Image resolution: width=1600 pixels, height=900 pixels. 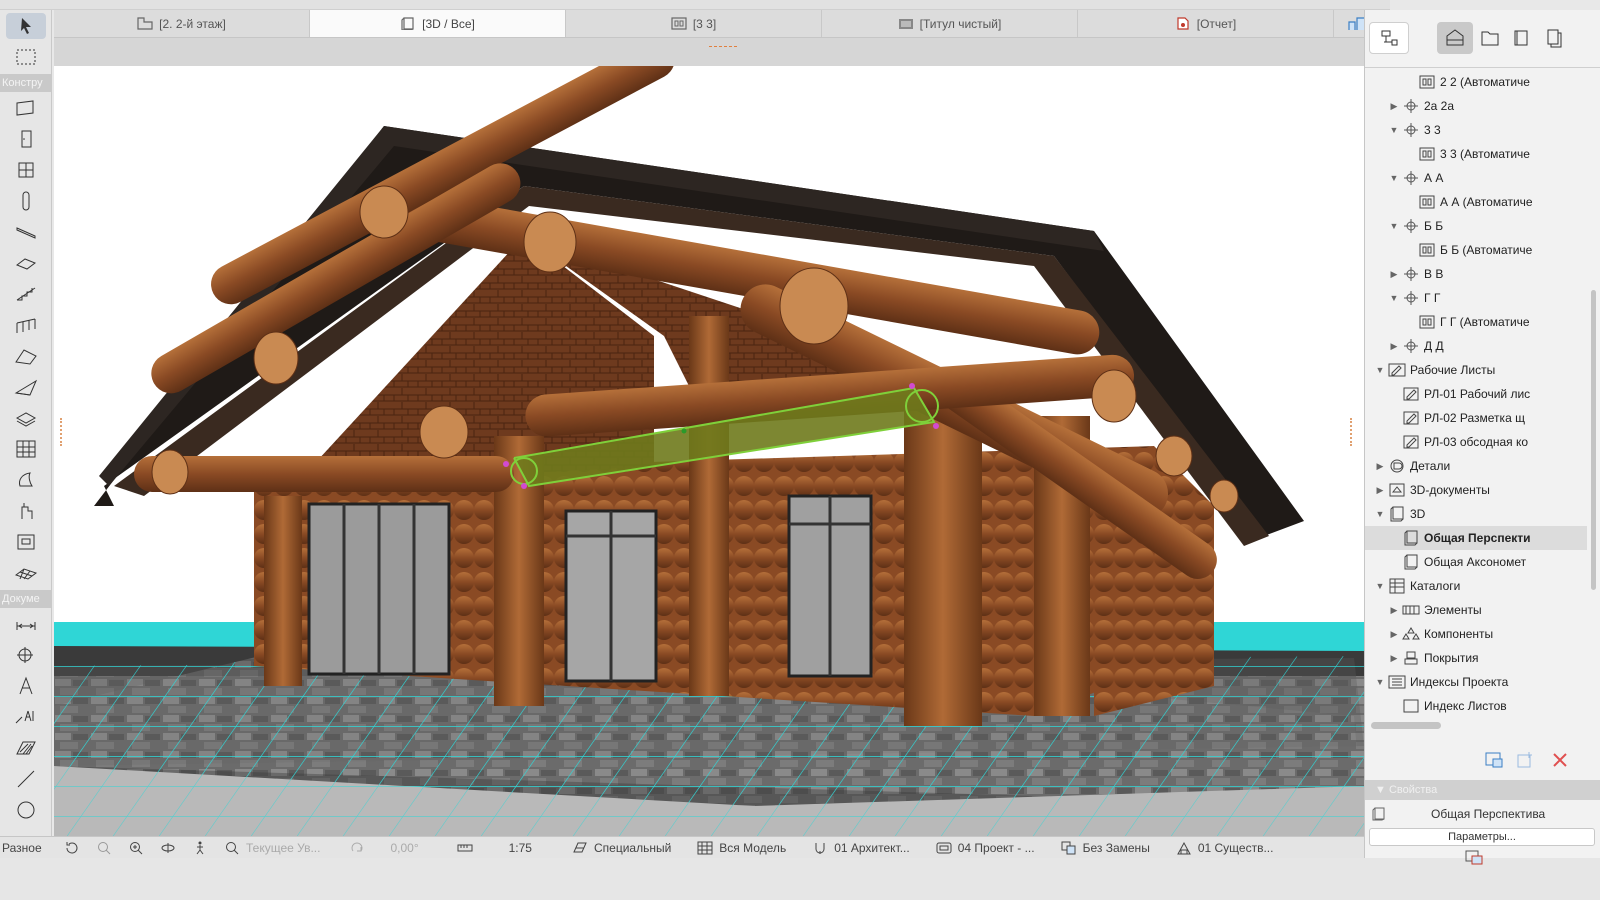 I want to click on rotation-field: 0,00°, so click(x=384, y=848).